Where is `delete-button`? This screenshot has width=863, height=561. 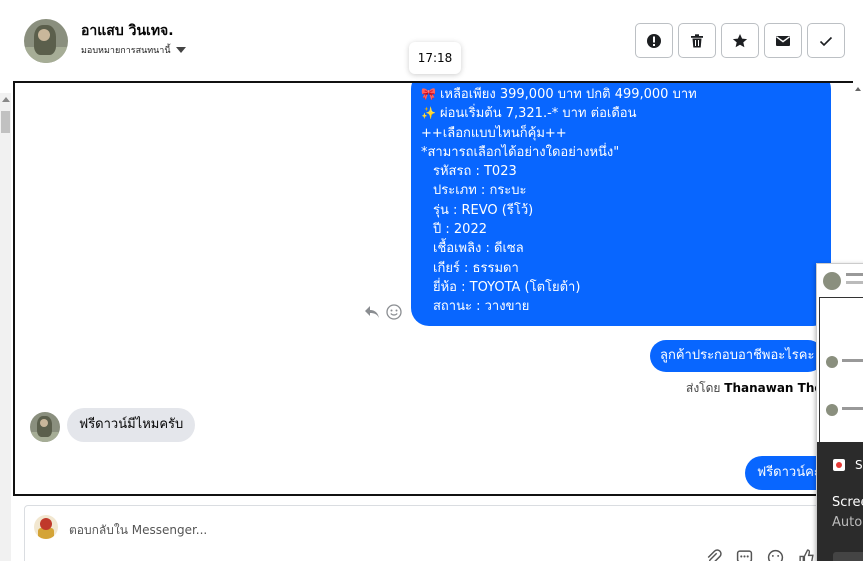 delete-button is located at coordinates (697, 40).